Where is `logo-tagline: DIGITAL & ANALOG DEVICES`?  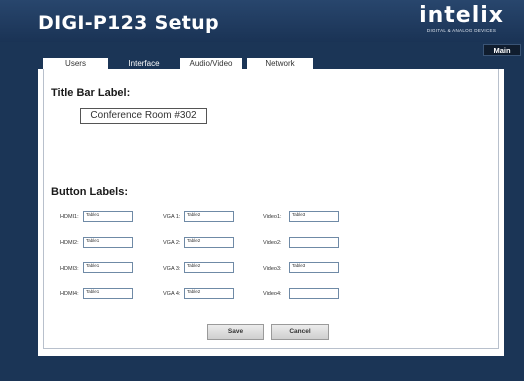 logo-tagline: DIGITAL & ANALOG DEVICES is located at coordinates (461, 30).